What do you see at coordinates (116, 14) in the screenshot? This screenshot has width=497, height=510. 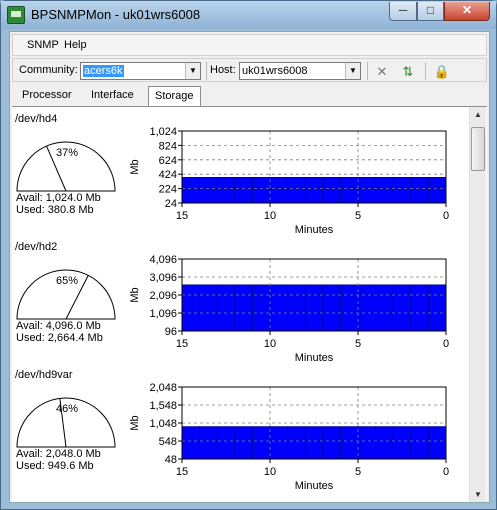 I see `window-title: BPSNMPMon - uk01wrs6008` at bounding box center [116, 14].